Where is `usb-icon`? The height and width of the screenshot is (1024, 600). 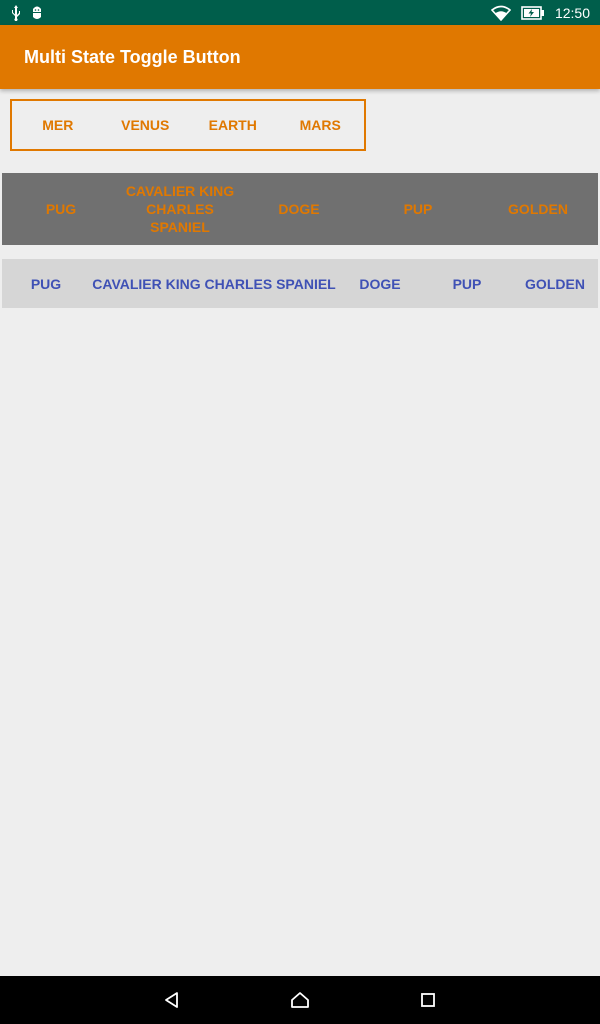
usb-icon is located at coordinates (16, 12).